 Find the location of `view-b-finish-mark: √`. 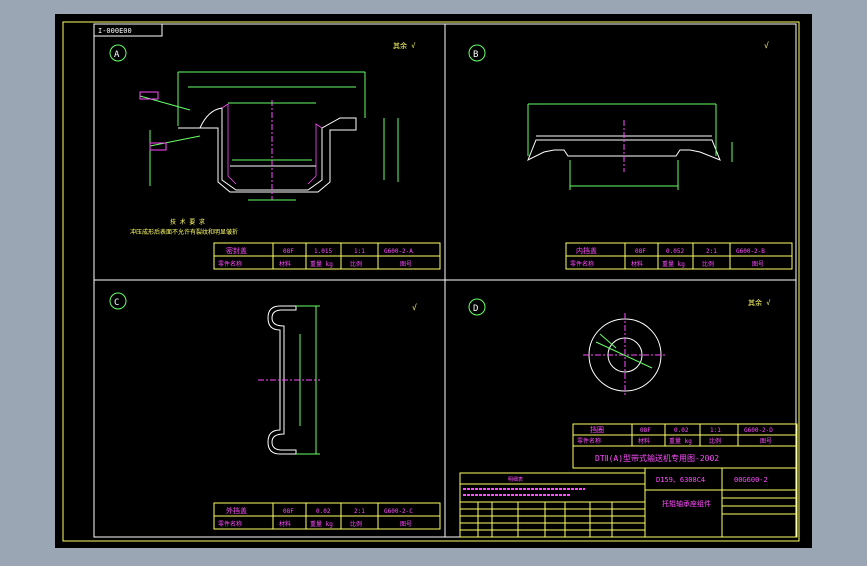

view-b-finish-mark: √ is located at coordinates (766, 45).